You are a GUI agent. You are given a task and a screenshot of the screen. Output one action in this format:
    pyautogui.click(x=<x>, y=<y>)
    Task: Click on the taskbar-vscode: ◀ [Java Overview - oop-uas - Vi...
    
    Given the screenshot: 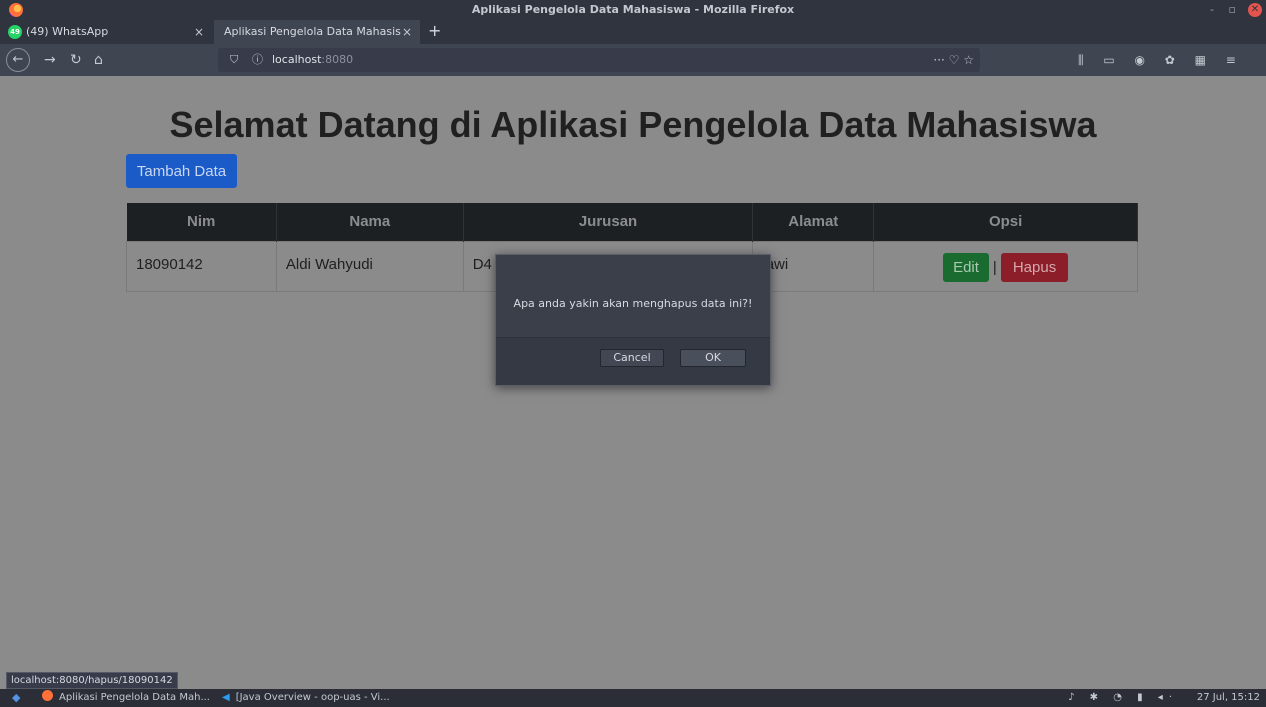 What is the action you would take?
    pyautogui.click(x=306, y=698)
    